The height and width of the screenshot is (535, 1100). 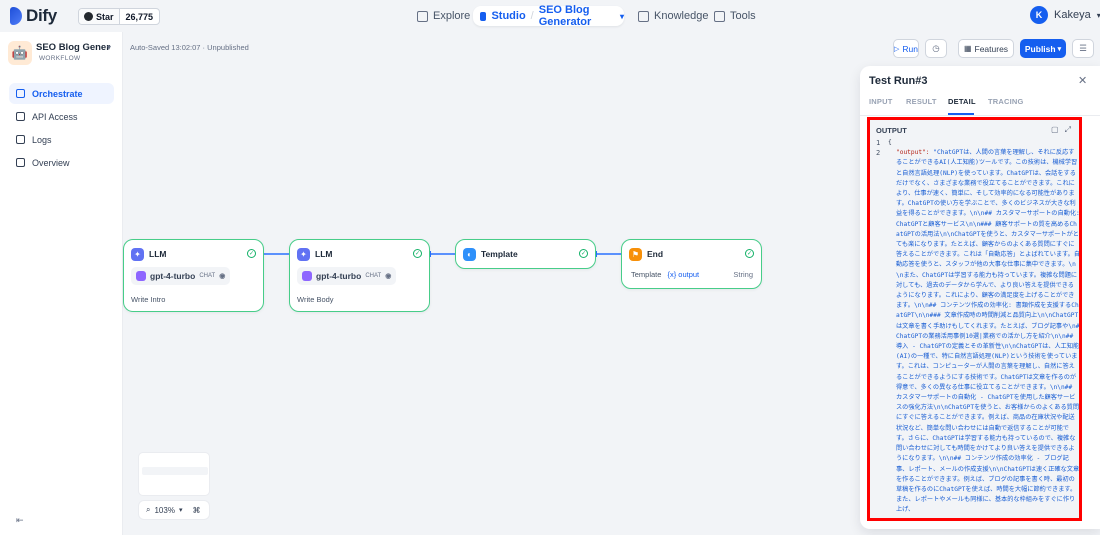 I want to click on output-label: OUTPUT, so click(x=891, y=130).